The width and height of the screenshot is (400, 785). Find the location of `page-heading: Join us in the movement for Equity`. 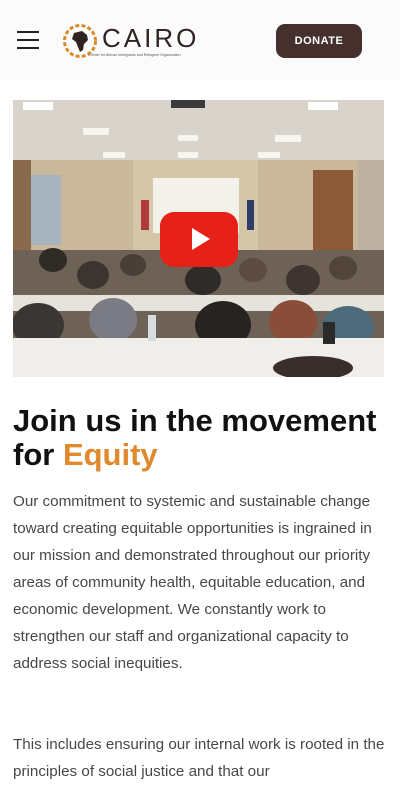

page-heading: Join us in the movement for Equity is located at coordinates (203, 438).